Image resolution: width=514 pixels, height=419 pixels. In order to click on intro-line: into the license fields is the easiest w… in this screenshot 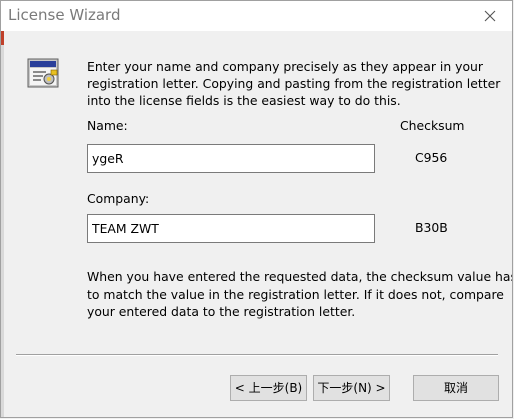, I will do `click(244, 101)`.